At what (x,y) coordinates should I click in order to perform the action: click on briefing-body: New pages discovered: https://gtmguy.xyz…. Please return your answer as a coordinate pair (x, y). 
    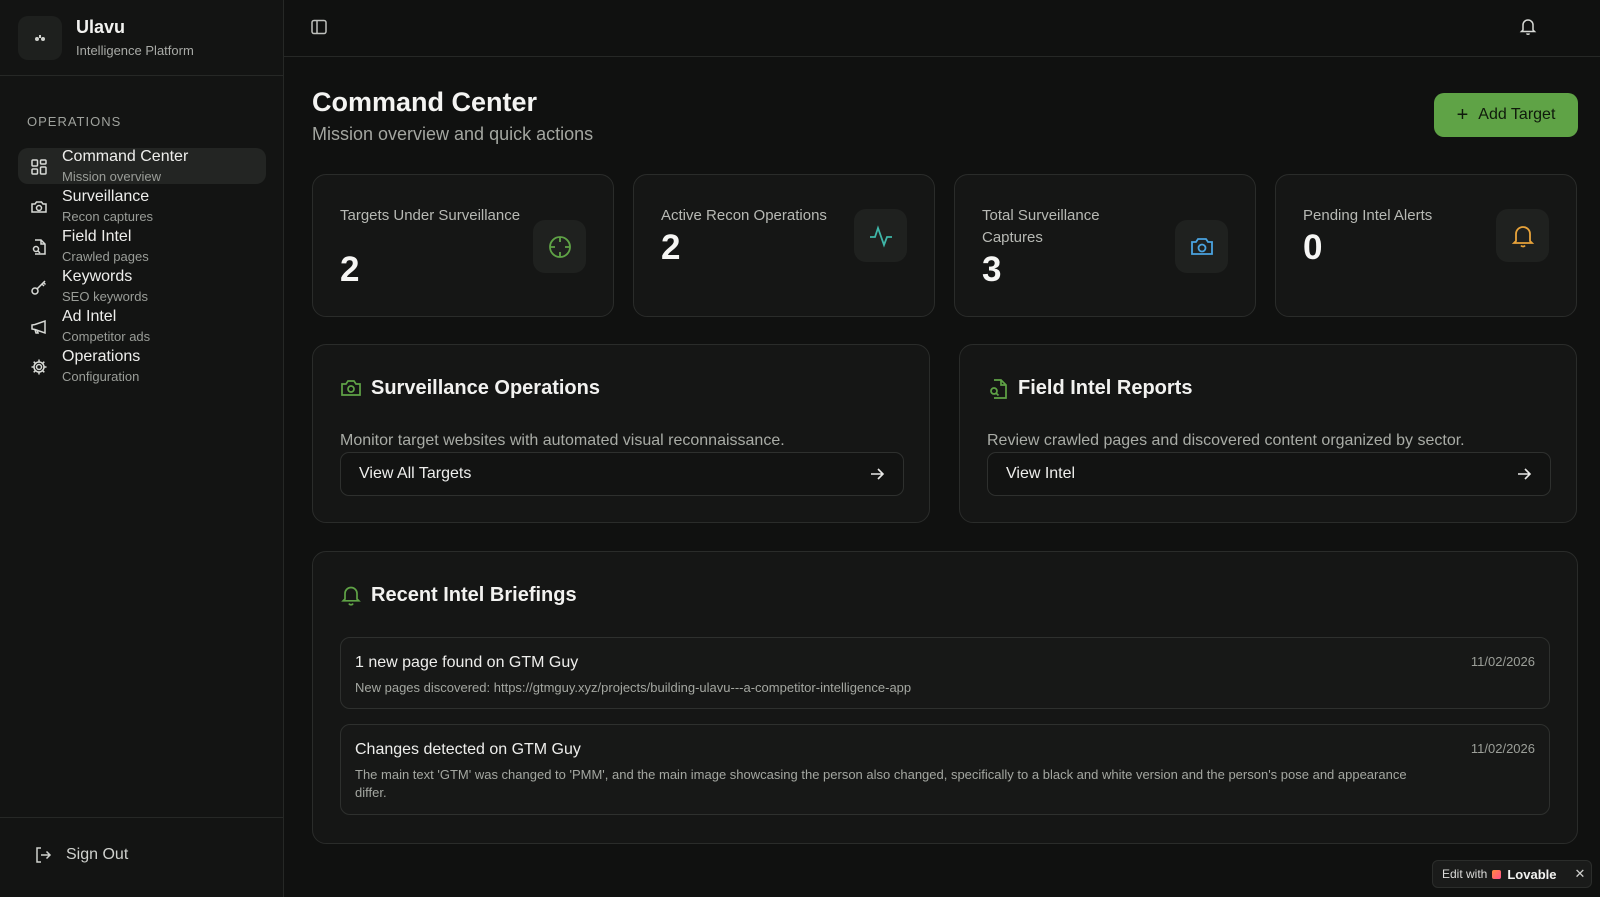
    Looking at the image, I should click on (633, 687).